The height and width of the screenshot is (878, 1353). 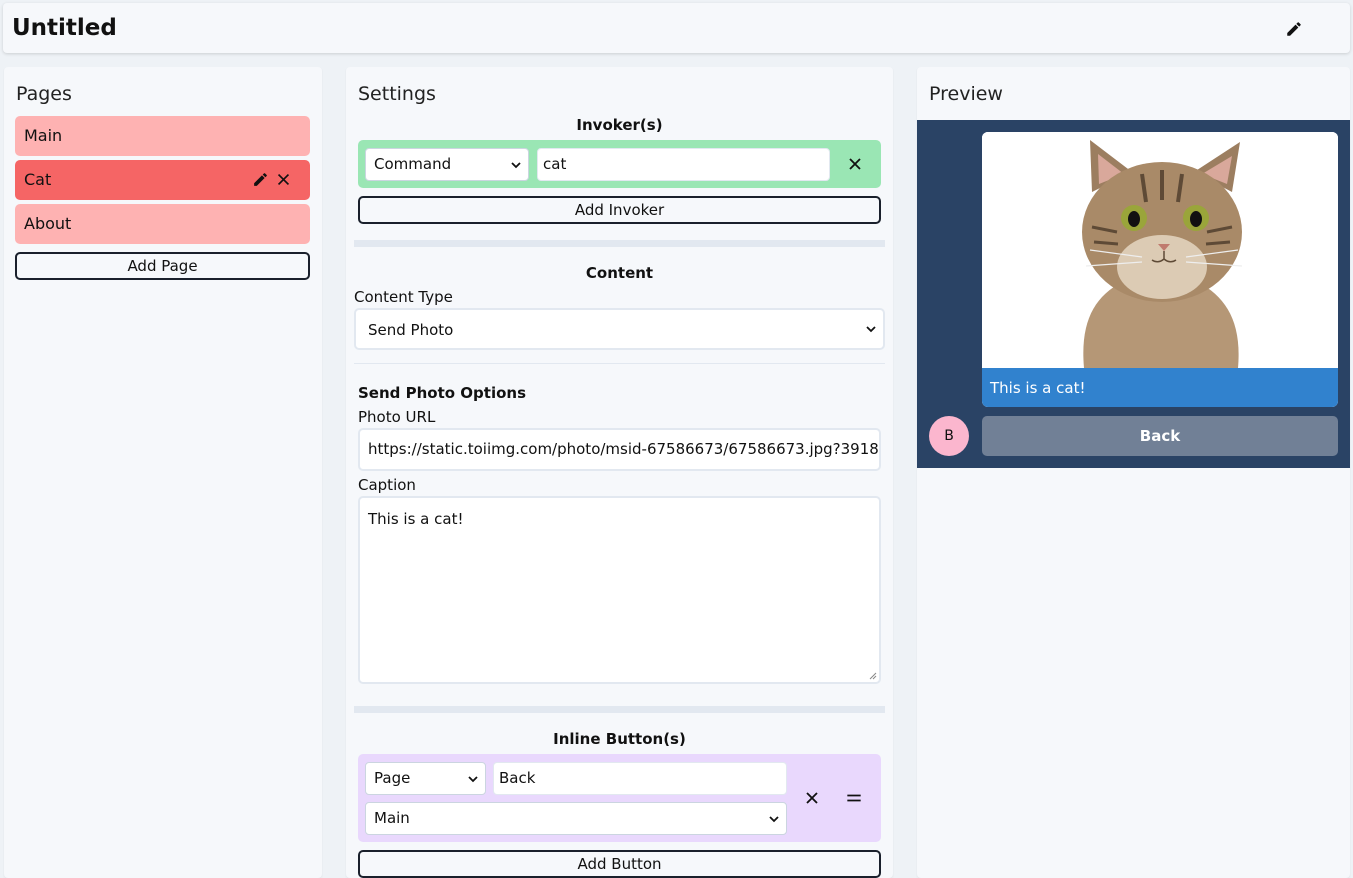 What do you see at coordinates (619, 125) in the screenshot?
I see `invokers-heading: Invoker(s)` at bounding box center [619, 125].